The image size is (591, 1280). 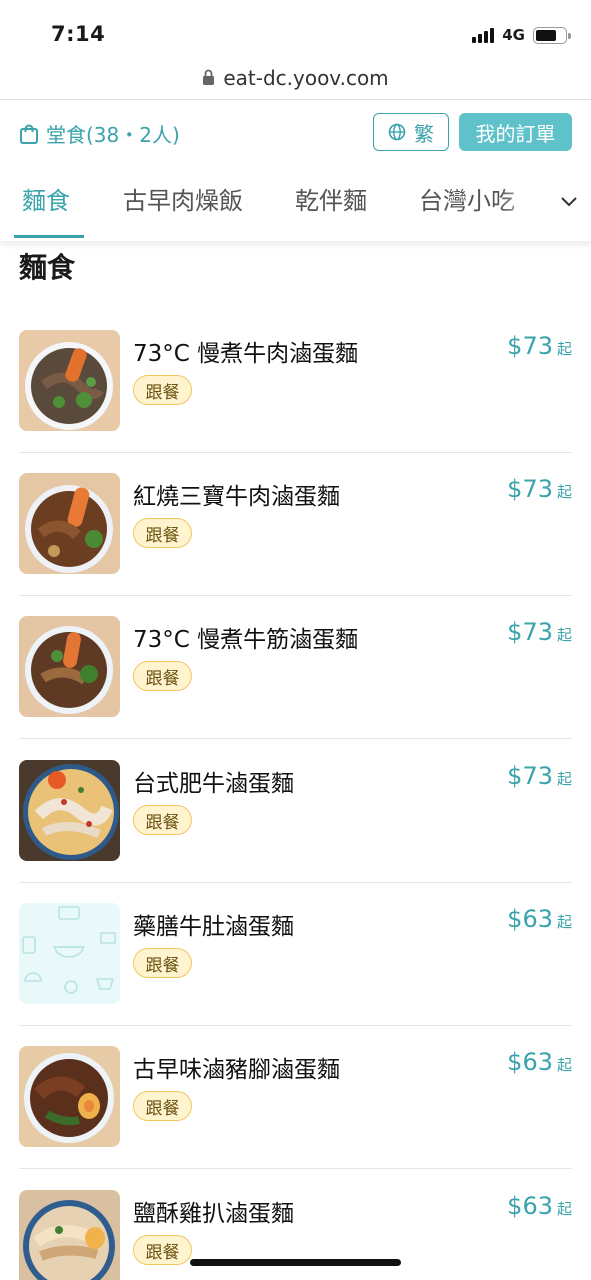 I want to click on menu-item: 鹽酥雞扒滷蛋麵 跟餐 $63 起, so click(x=295, y=1235).